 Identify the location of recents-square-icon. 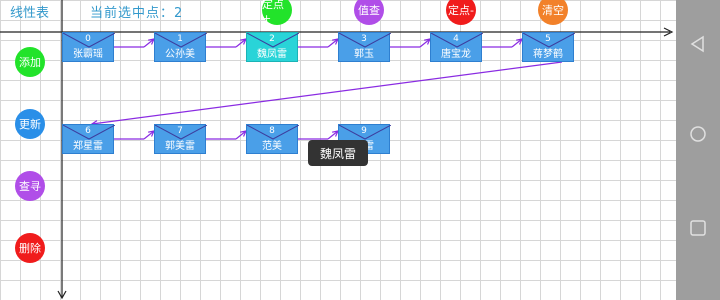
(698, 228).